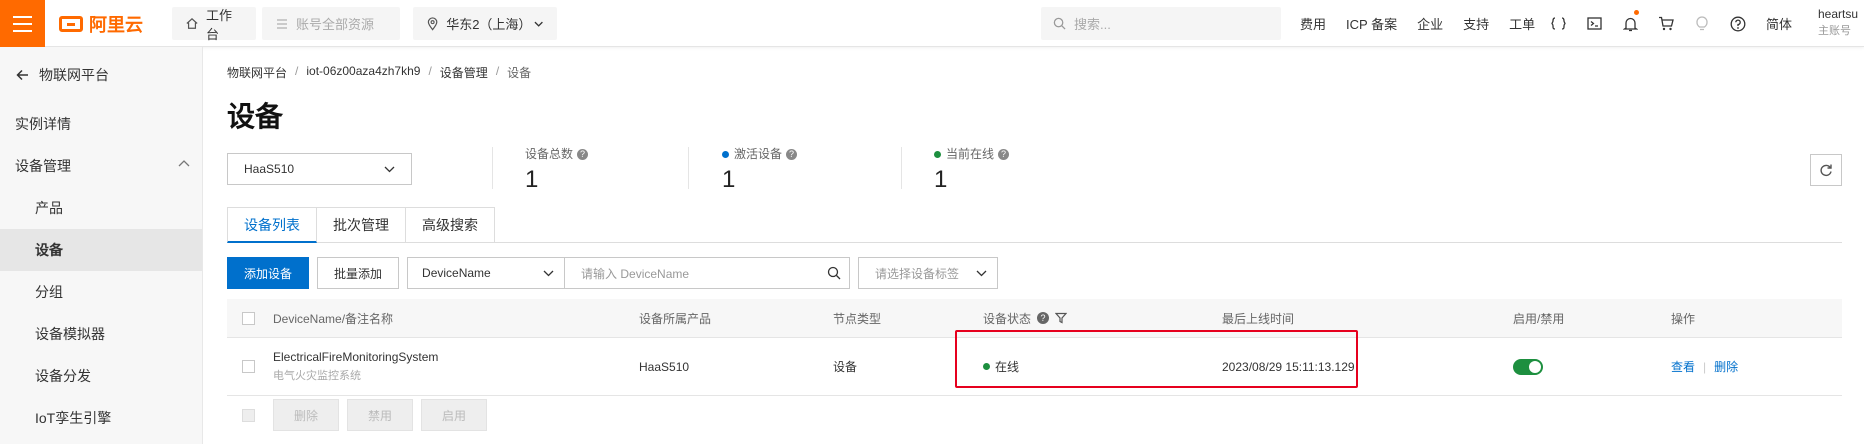 This screenshot has height=444, width=1864. Describe the element at coordinates (1702, 23) in the screenshot. I see `lightbulb-icon` at that location.